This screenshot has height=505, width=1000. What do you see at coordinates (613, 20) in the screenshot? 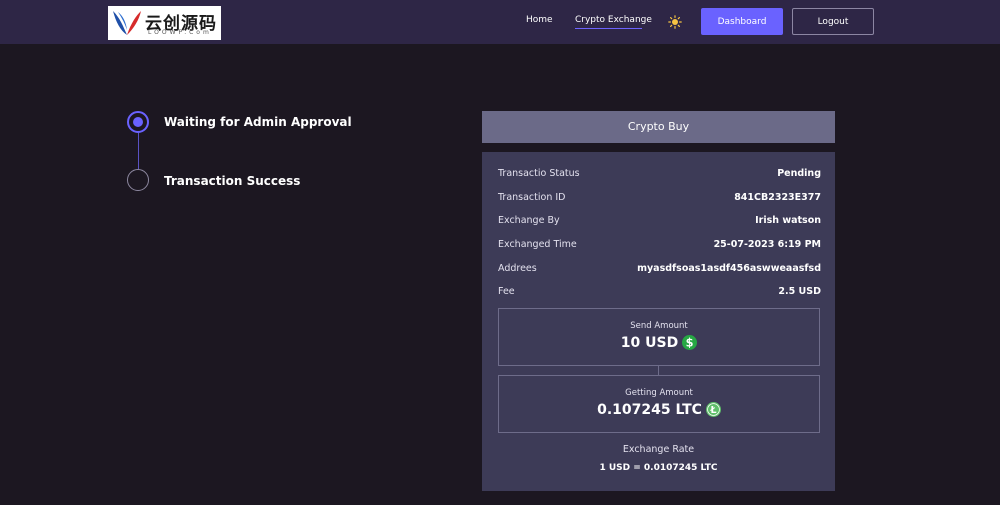
I see `nav-crypto-exchange-link: Crypto Exchange` at bounding box center [613, 20].